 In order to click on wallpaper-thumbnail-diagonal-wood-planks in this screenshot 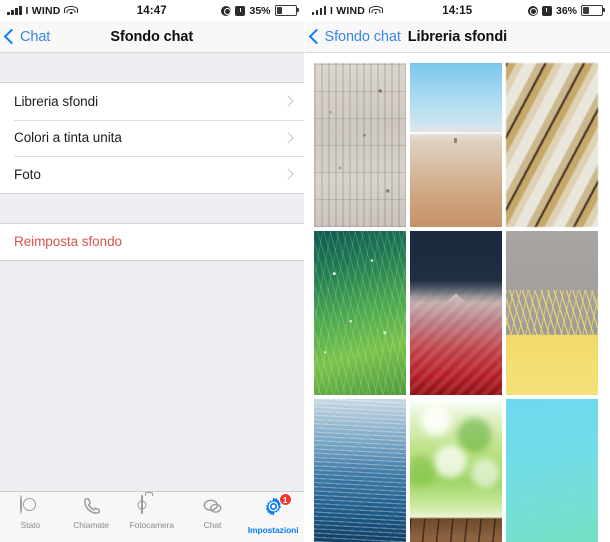, I will do `click(551, 145)`.